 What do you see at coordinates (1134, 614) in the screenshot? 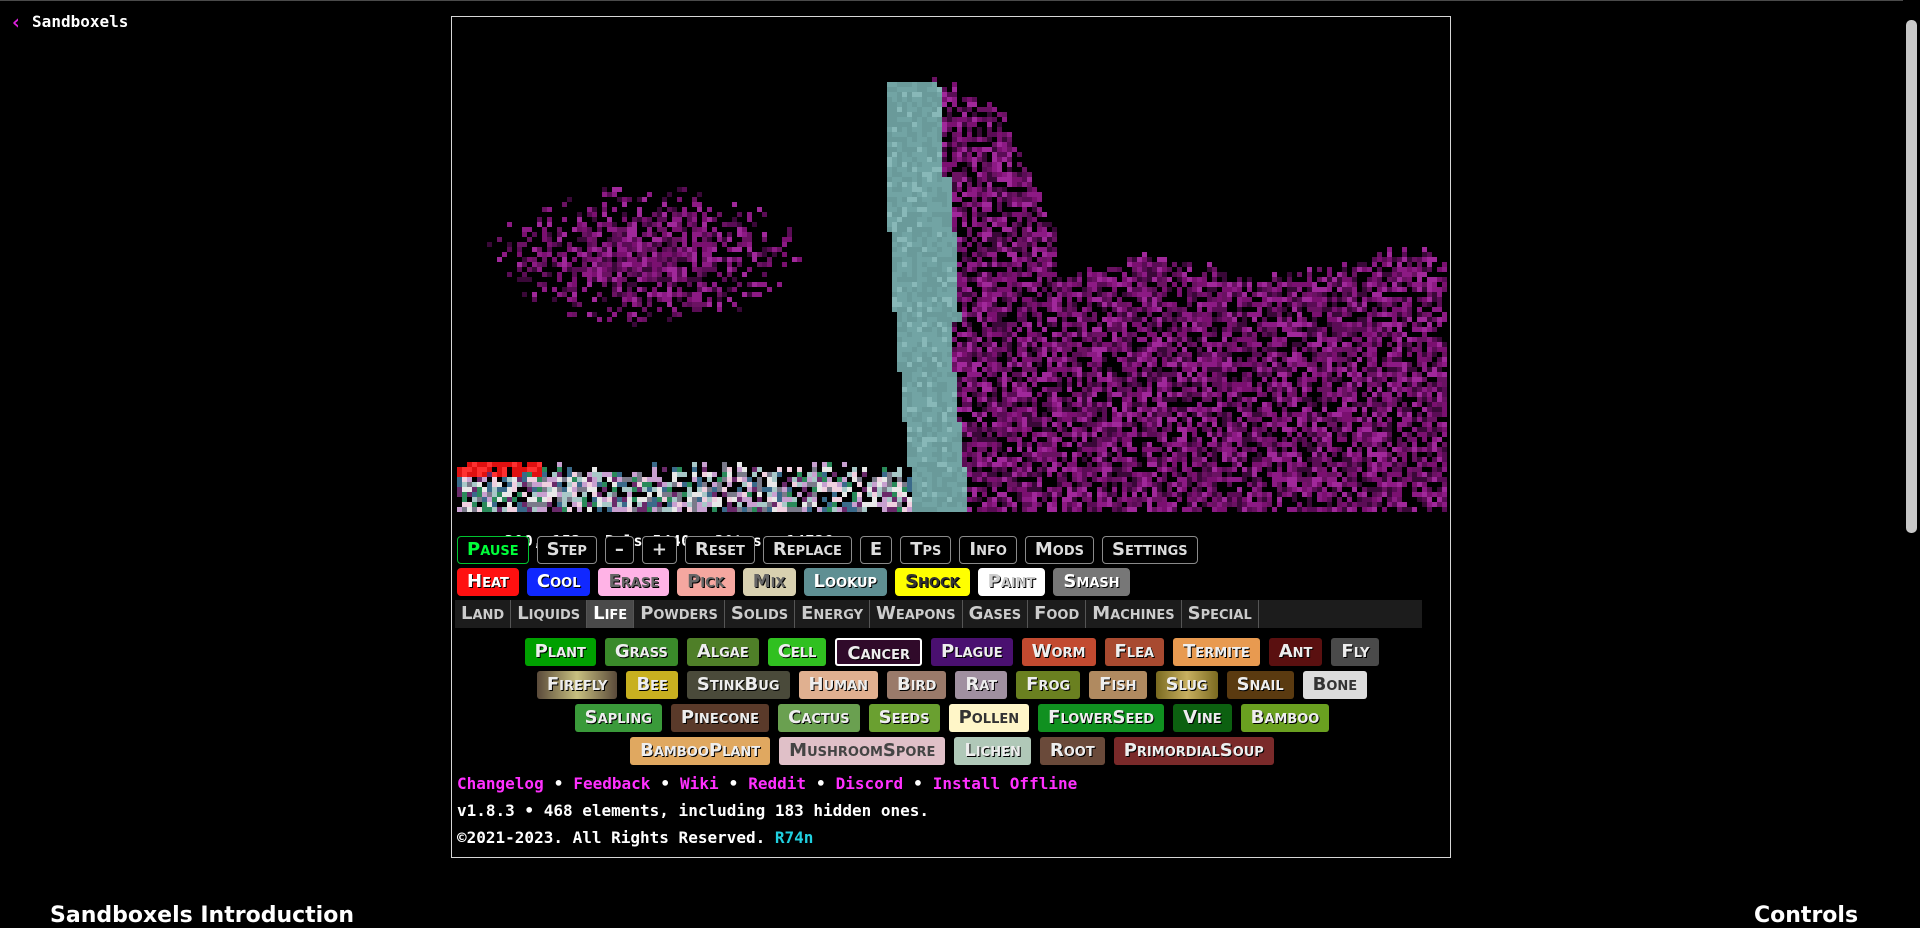
I see `tab-machines: Machines` at bounding box center [1134, 614].